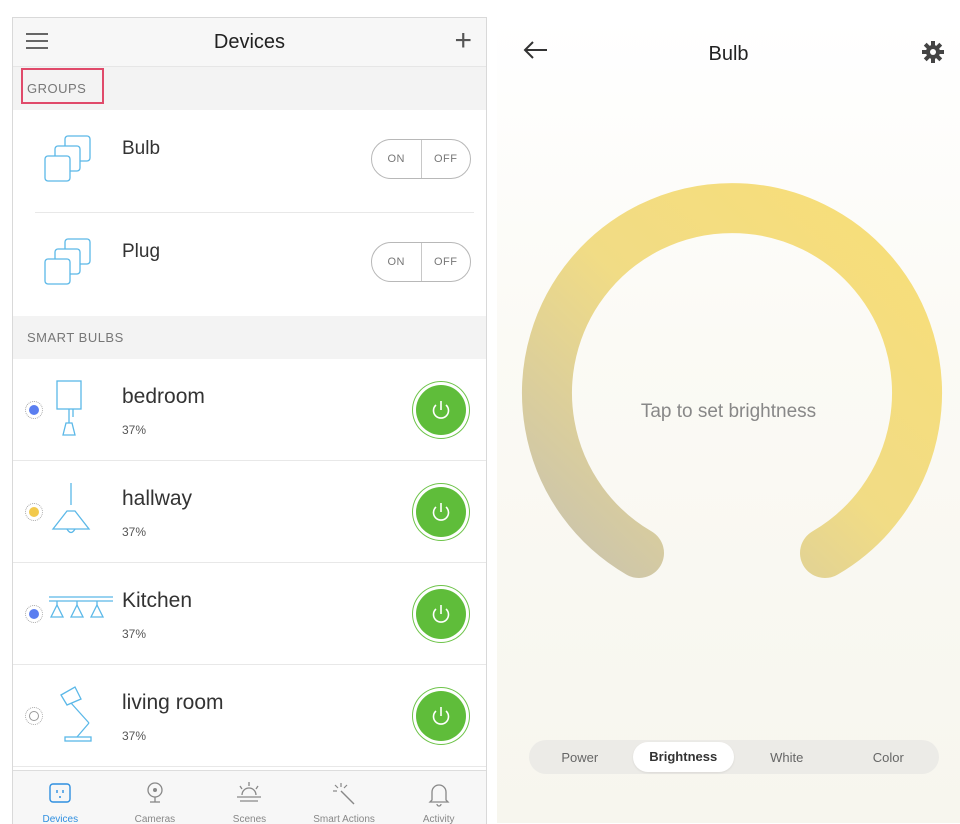  I want to click on groups-label: GROUPS, so click(57, 88).